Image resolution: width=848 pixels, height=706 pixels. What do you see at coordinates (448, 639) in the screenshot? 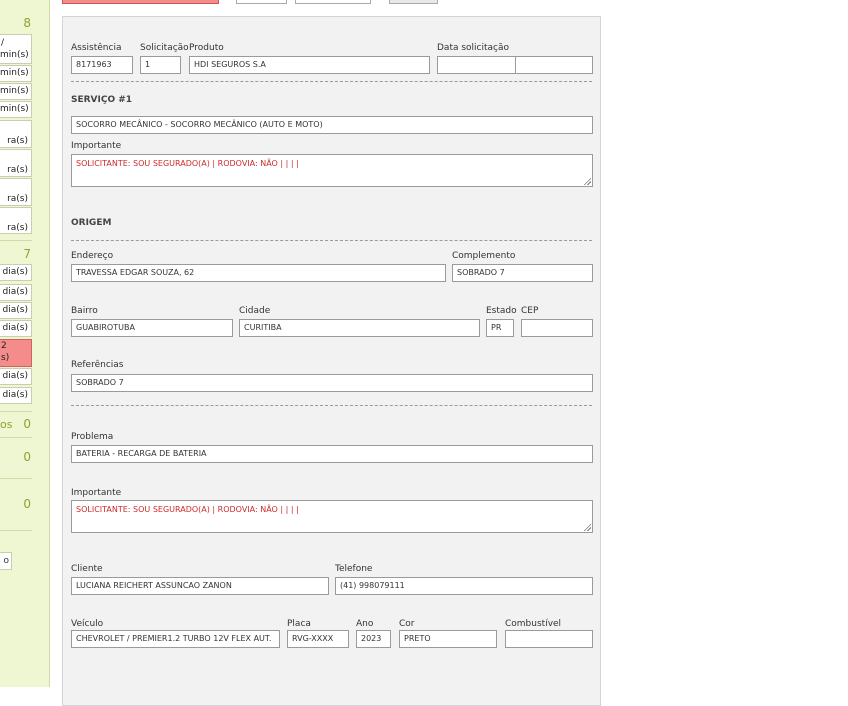
I see `cor-field: PRETO` at bounding box center [448, 639].